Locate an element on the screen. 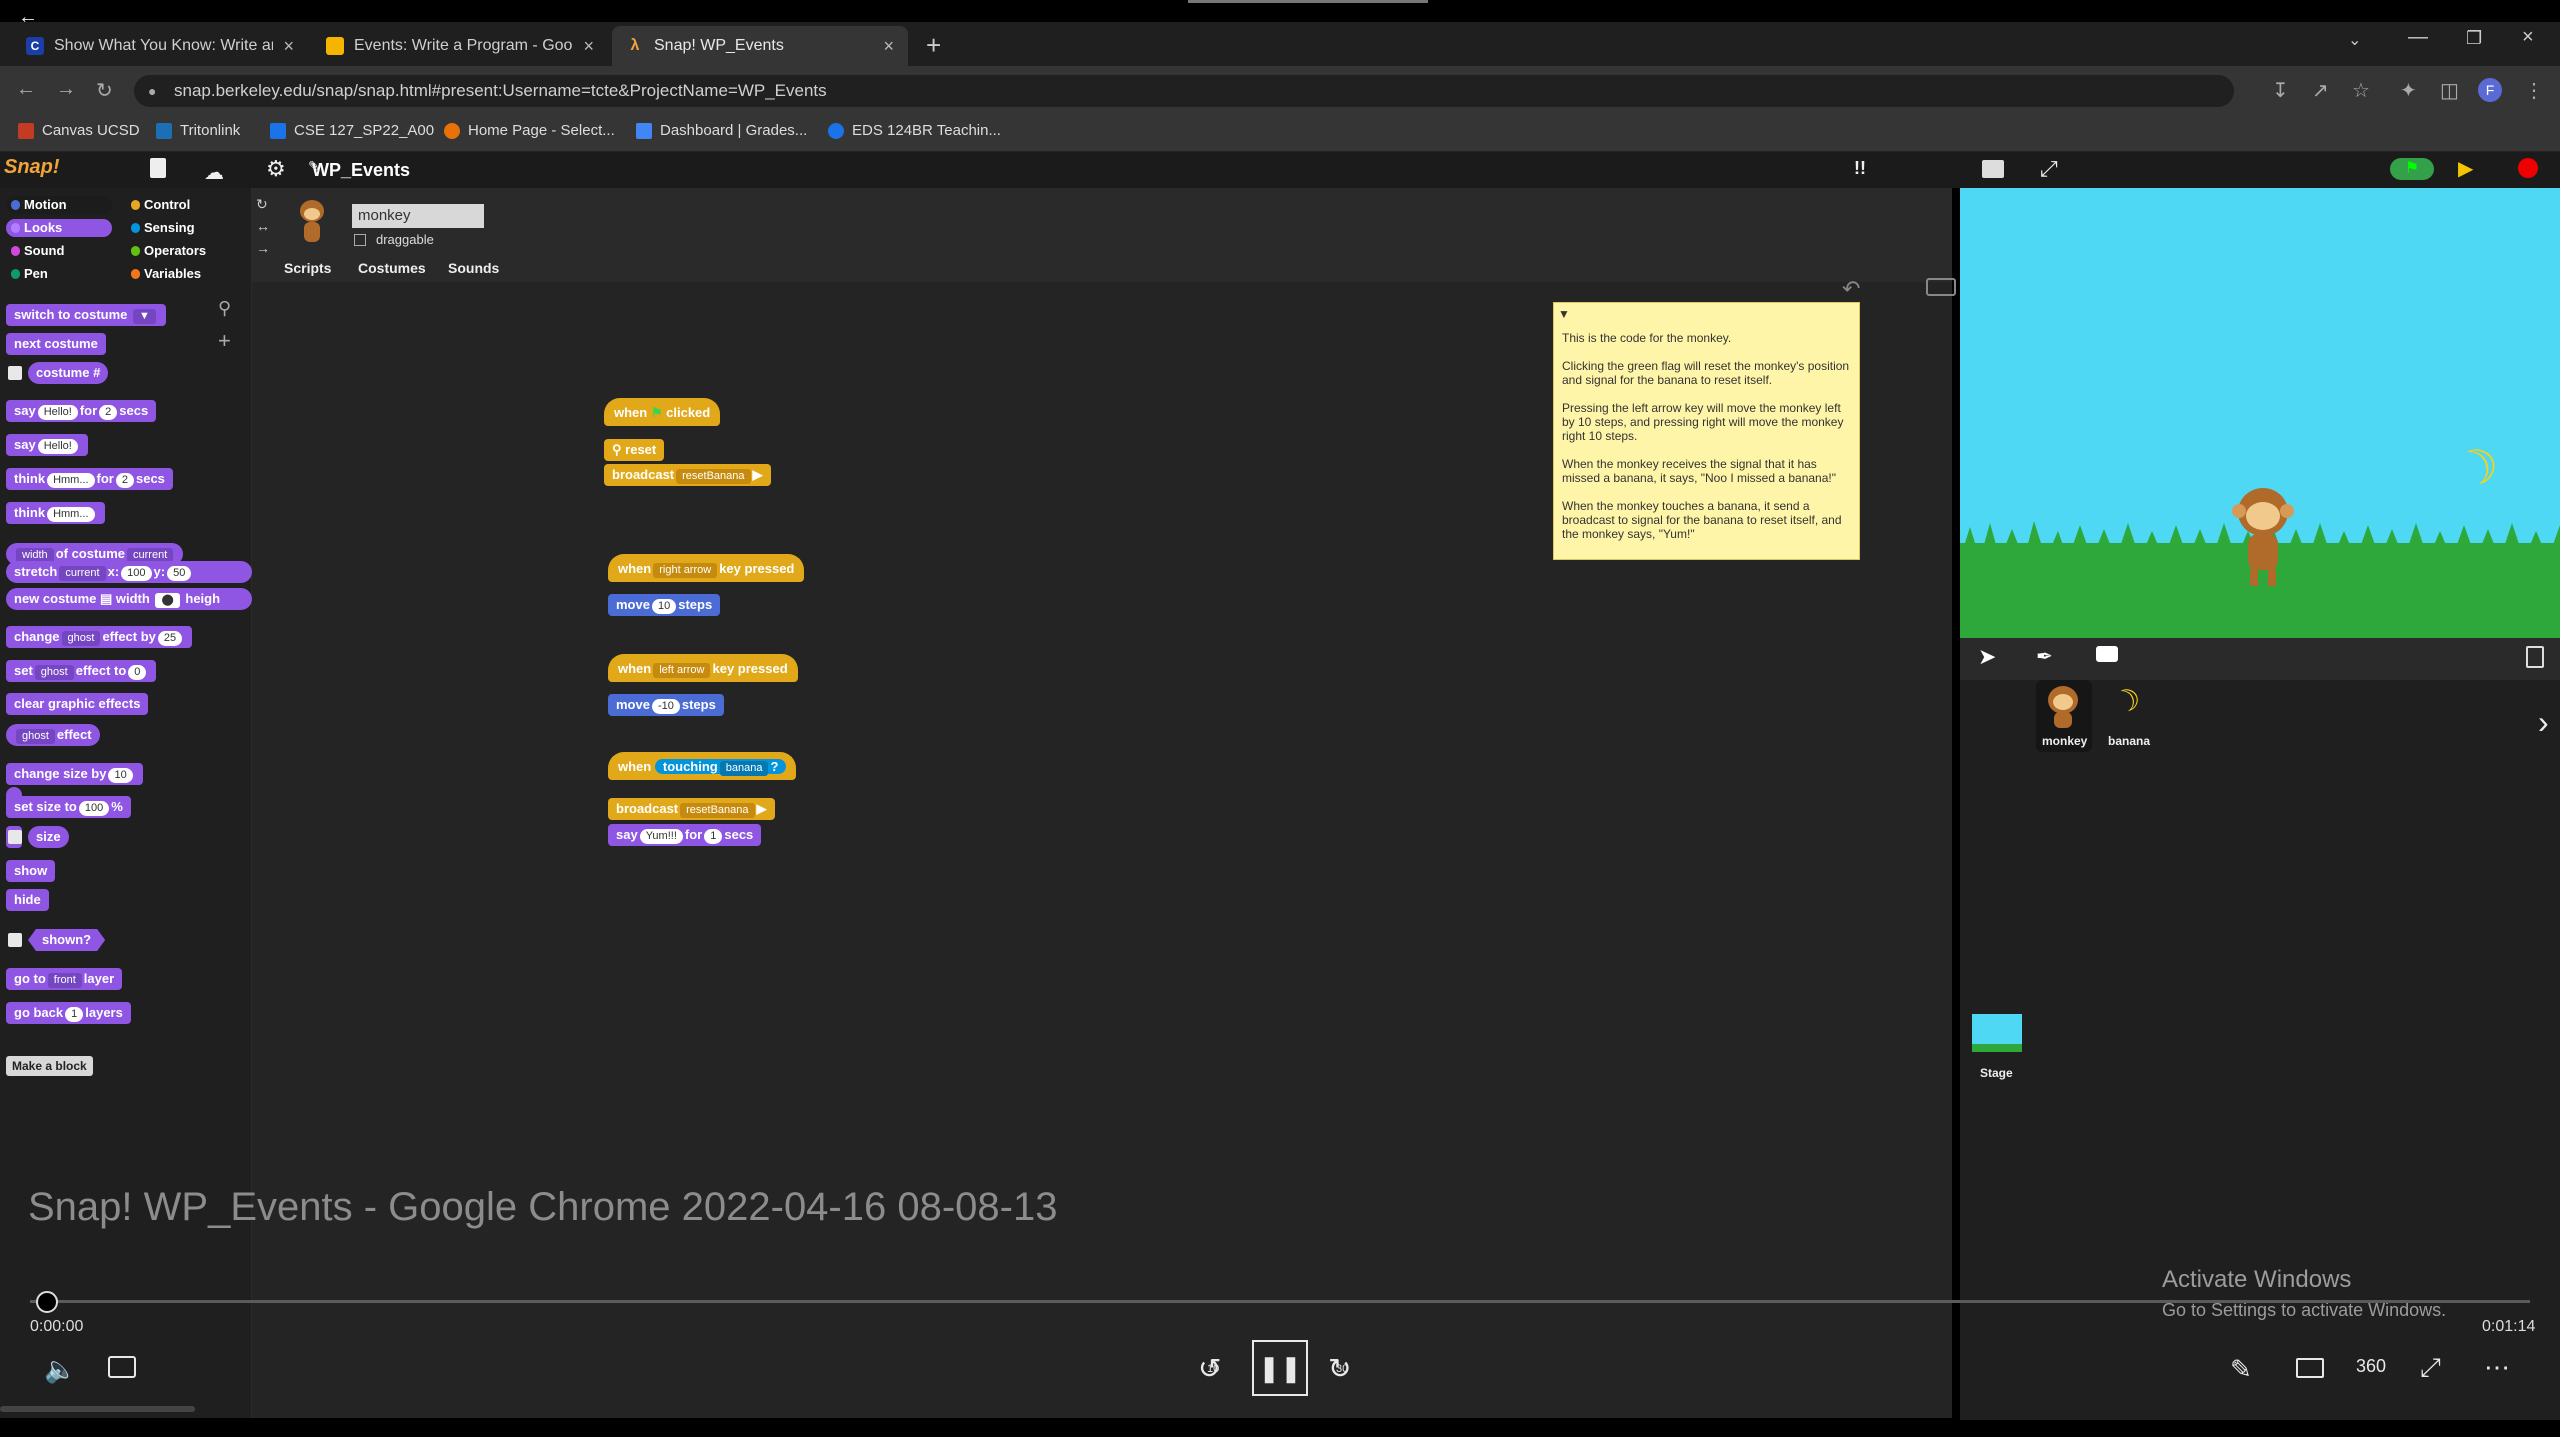 The width and height of the screenshot is (2560, 1437). settings-gear-icon: ⚙ is located at coordinates (276, 169).